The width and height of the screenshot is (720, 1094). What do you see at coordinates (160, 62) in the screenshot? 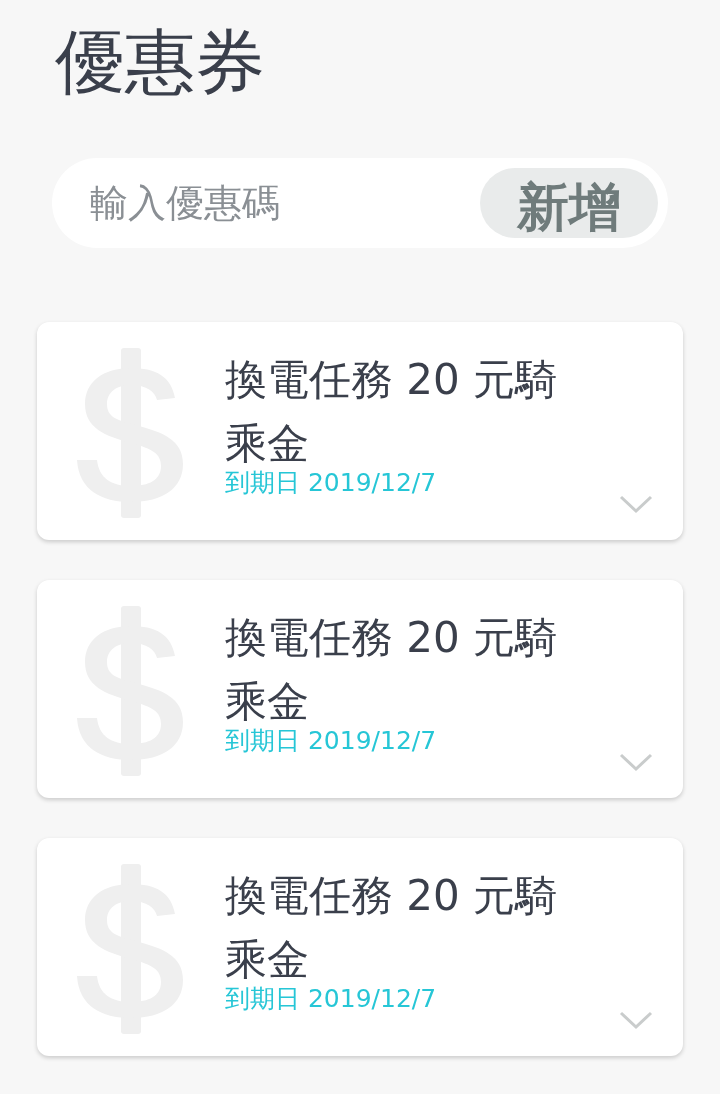
I see `page-title: 優惠券` at bounding box center [160, 62].